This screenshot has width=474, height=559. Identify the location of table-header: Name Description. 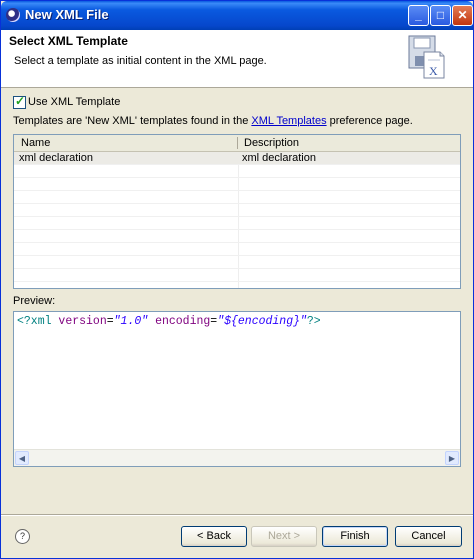
(237, 143).